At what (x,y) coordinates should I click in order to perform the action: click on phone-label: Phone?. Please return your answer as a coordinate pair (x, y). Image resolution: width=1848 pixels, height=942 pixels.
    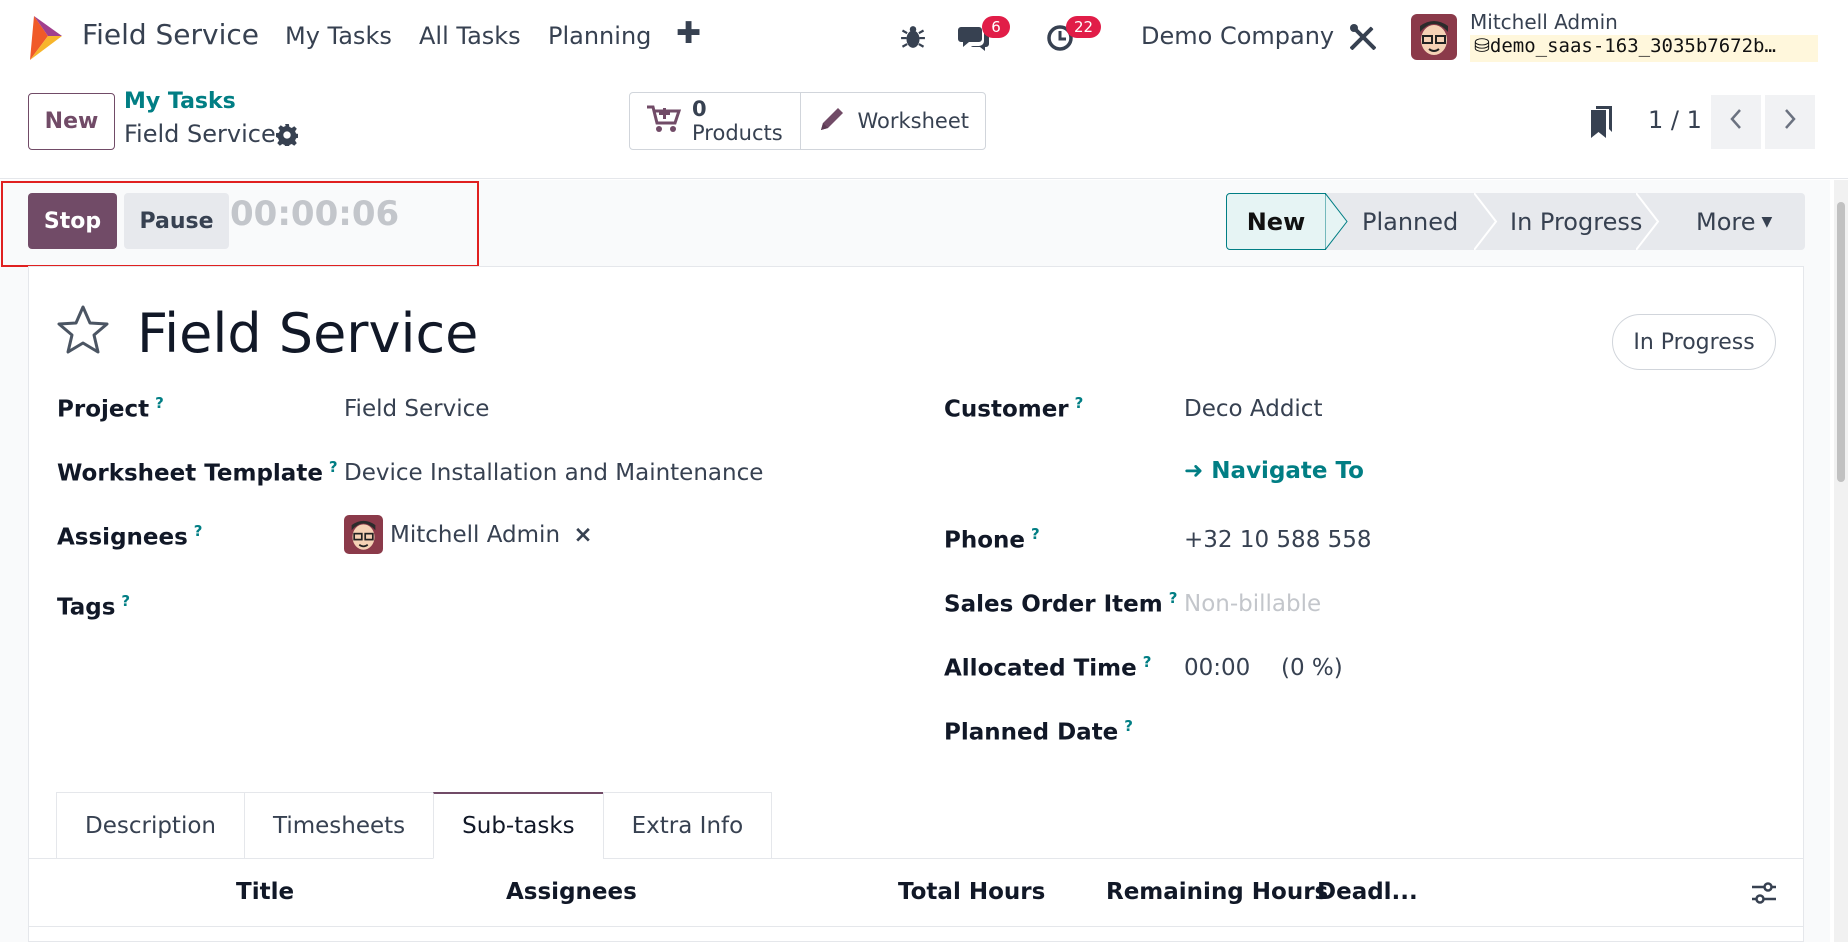
    Looking at the image, I should click on (992, 539).